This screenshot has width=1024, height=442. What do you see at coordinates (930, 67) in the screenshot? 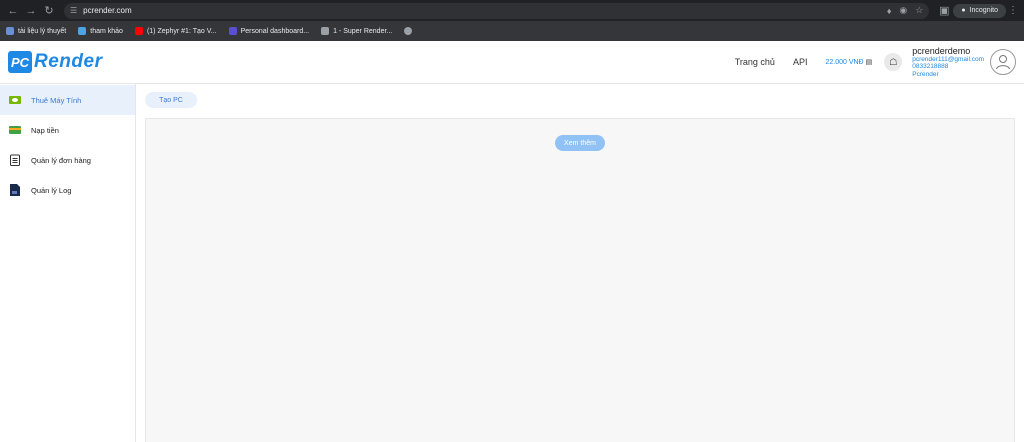
I see `user-phone: 0833218888` at bounding box center [930, 67].